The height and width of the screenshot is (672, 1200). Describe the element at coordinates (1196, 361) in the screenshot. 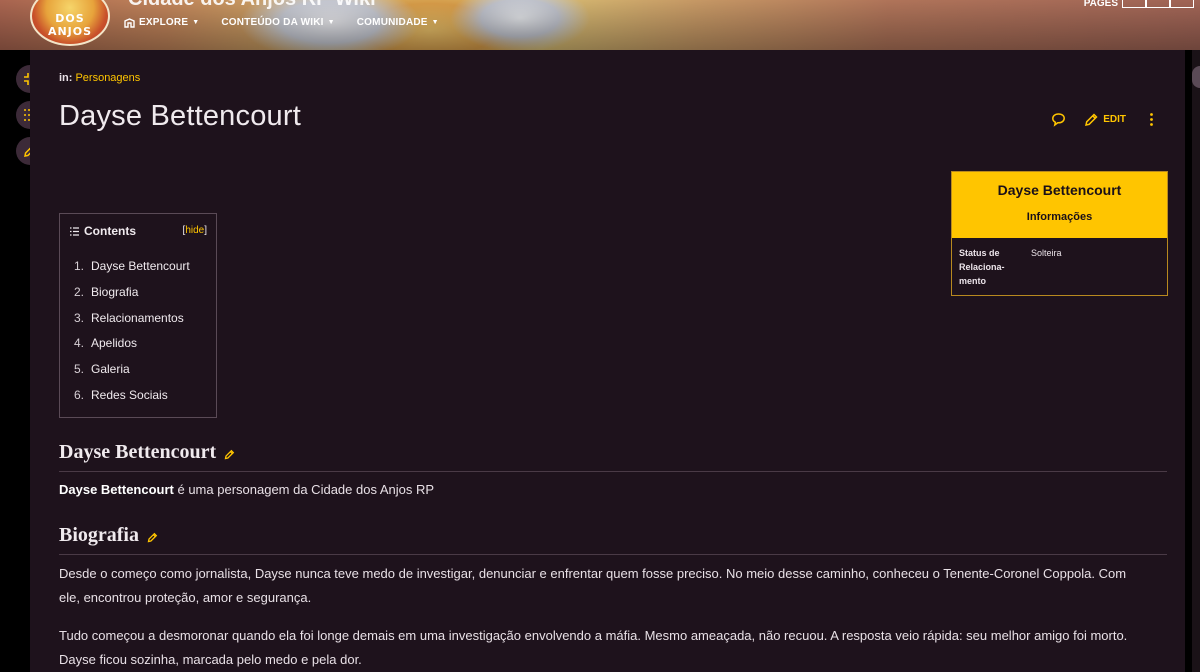

I see `page-scrollbar` at that location.